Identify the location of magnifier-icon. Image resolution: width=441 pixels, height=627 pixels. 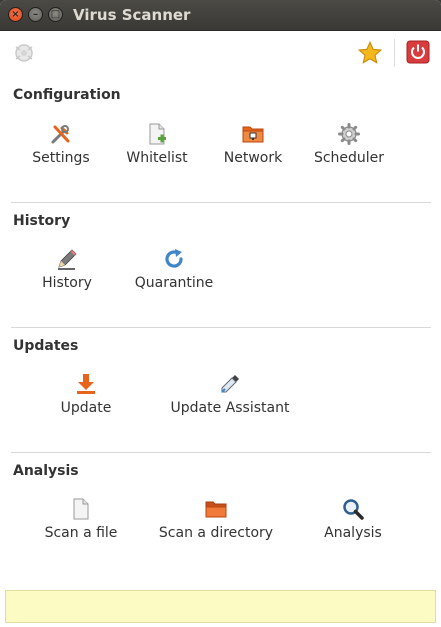
(353, 509).